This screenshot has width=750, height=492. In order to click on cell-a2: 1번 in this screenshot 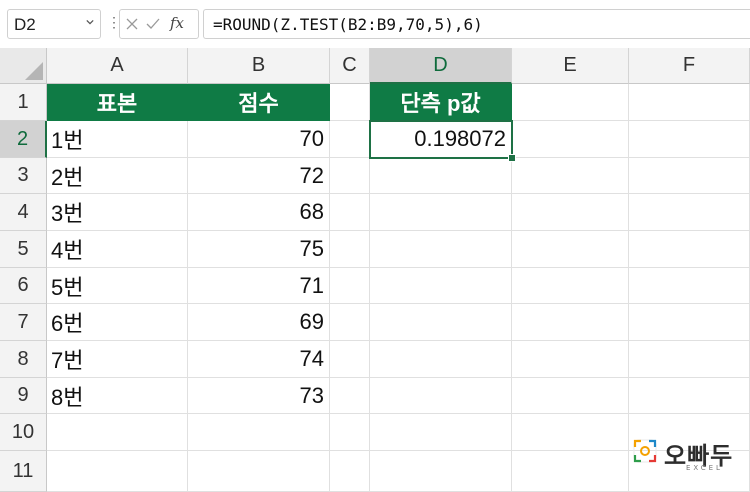, I will do `click(117, 139)`.